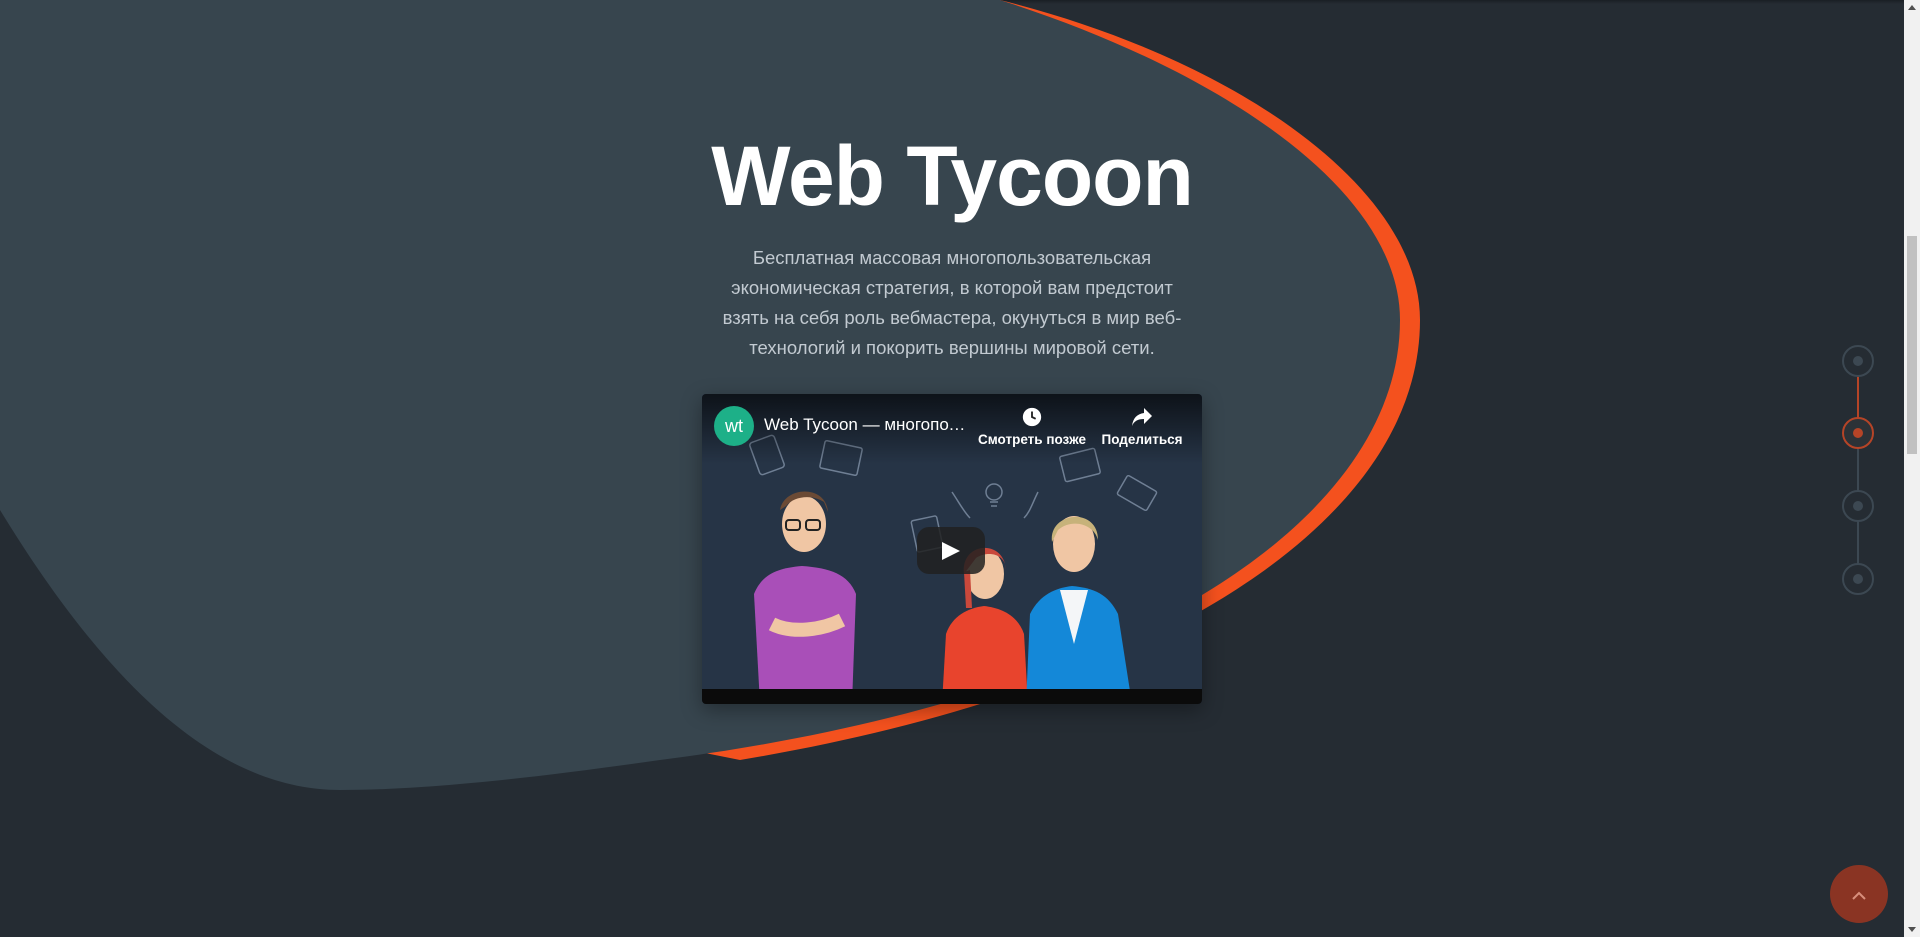 This screenshot has height=937, width=1920. What do you see at coordinates (1032, 419) in the screenshot?
I see `clock-icon` at bounding box center [1032, 419].